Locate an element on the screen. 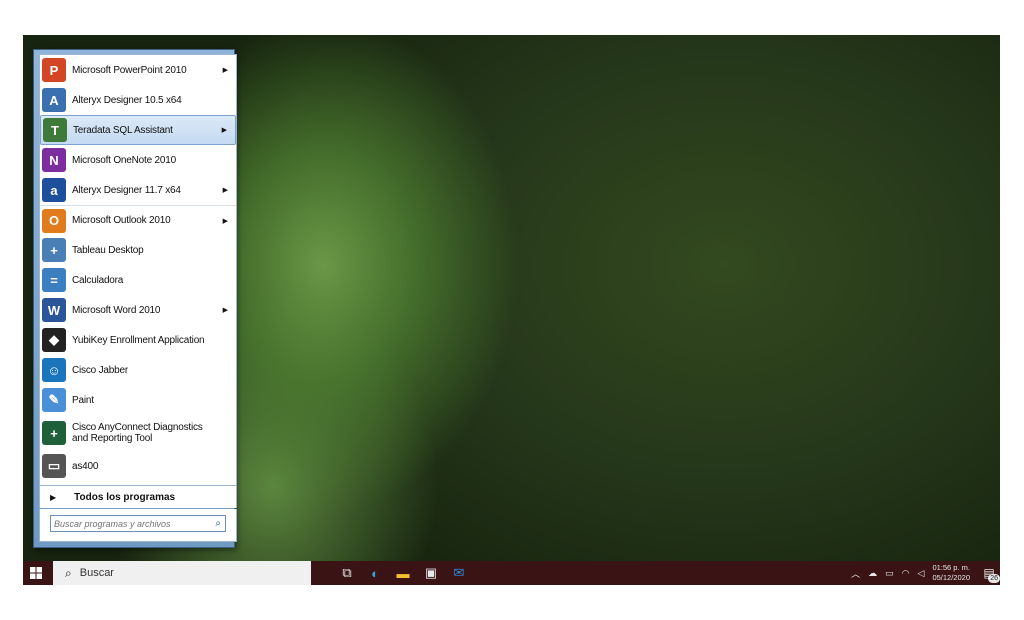 The width and height of the screenshot is (1024, 620). start-button is located at coordinates (36, 573).